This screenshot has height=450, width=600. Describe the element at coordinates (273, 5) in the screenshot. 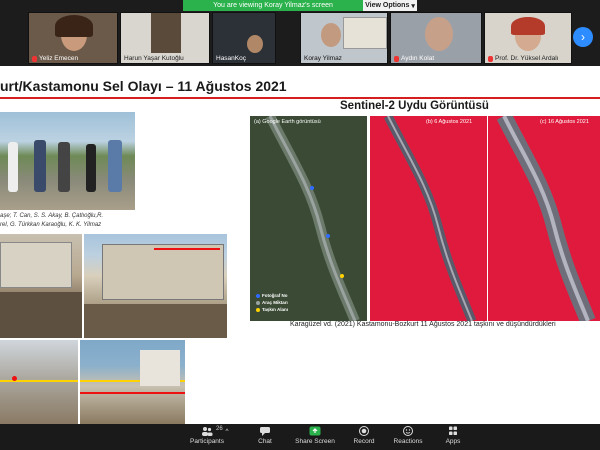

I see `viewing-screen-label: You are viewing Koray Yilmaz's screen` at that location.